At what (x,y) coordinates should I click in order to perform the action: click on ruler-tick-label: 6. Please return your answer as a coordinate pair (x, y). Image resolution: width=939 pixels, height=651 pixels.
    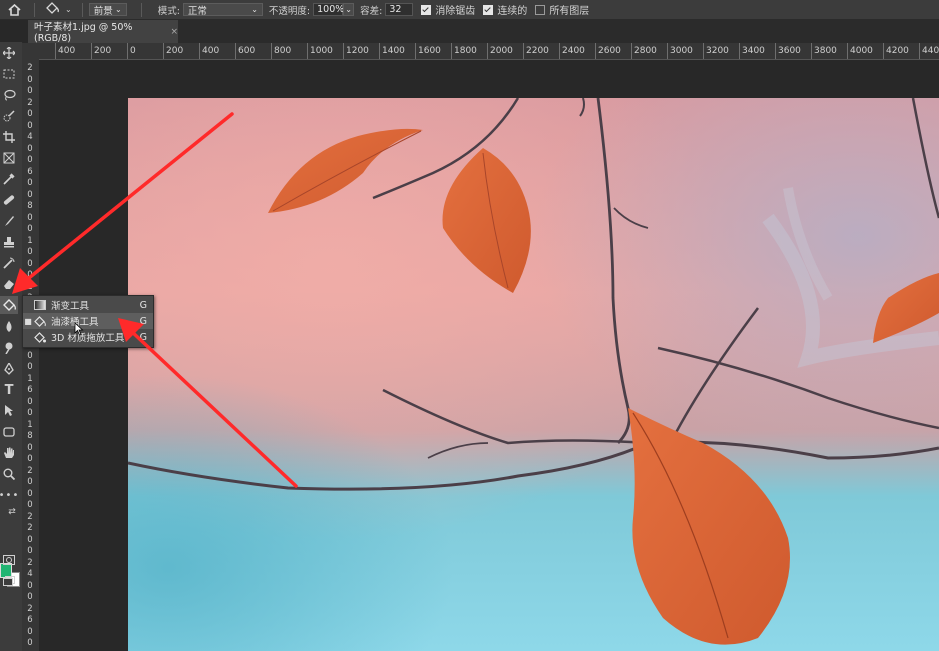
    Looking at the image, I should click on (30, 620).